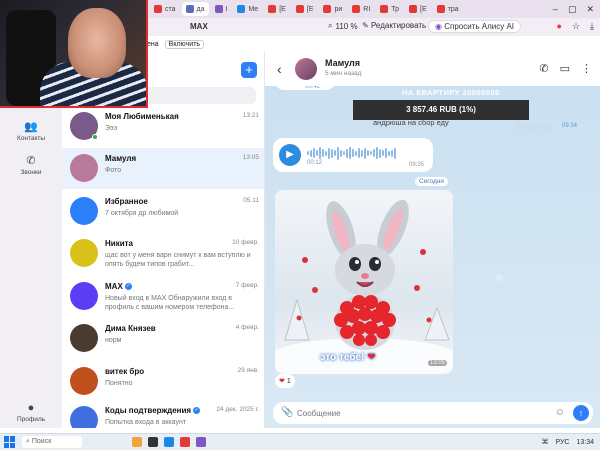 The height and width of the screenshot is (450, 600). What do you see at coordinates (364, 282) in the screenshot?
I see `photo-message` at bounding box center [364, 282].